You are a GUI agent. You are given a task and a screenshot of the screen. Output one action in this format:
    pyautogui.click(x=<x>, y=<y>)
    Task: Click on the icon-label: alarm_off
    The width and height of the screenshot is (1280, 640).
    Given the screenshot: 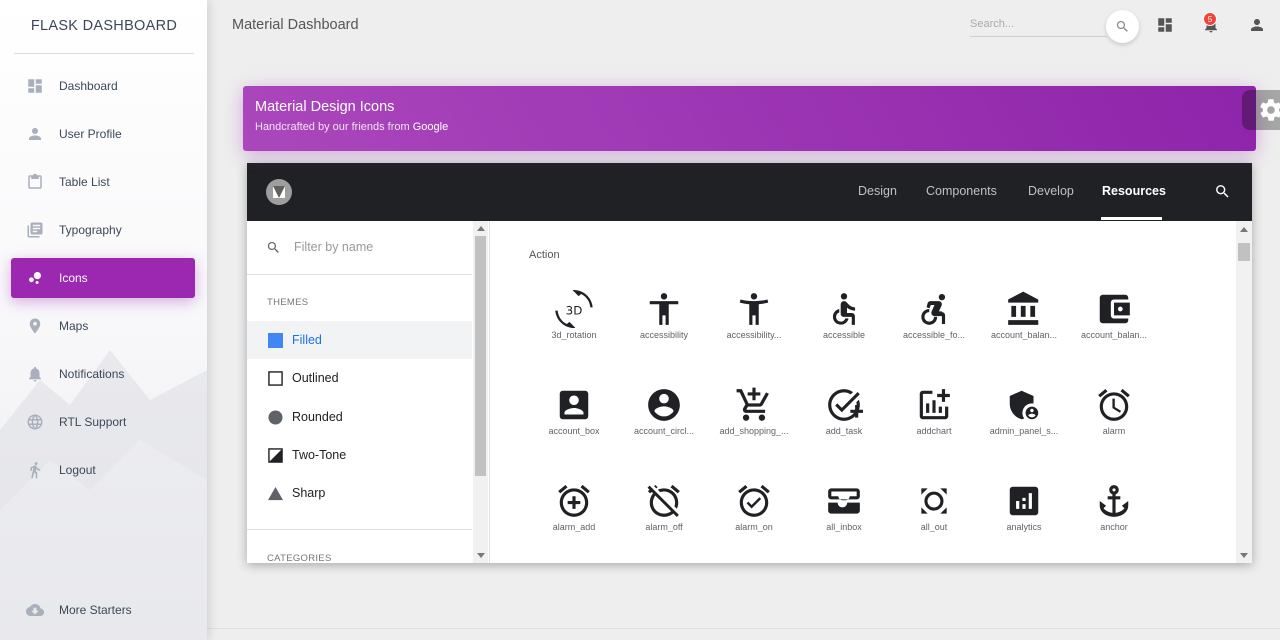 What is the action you would take?
    pyautogui.click(x=664, y=527)
    